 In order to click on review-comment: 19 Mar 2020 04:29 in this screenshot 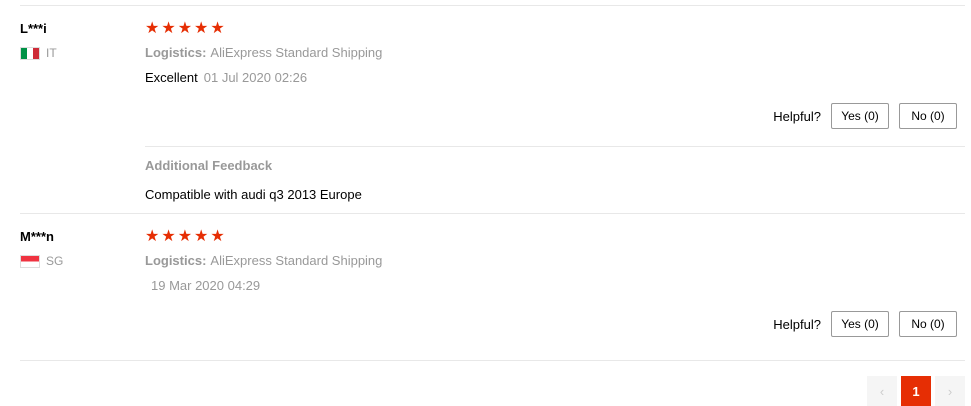, I will do `click(202, 285)`.